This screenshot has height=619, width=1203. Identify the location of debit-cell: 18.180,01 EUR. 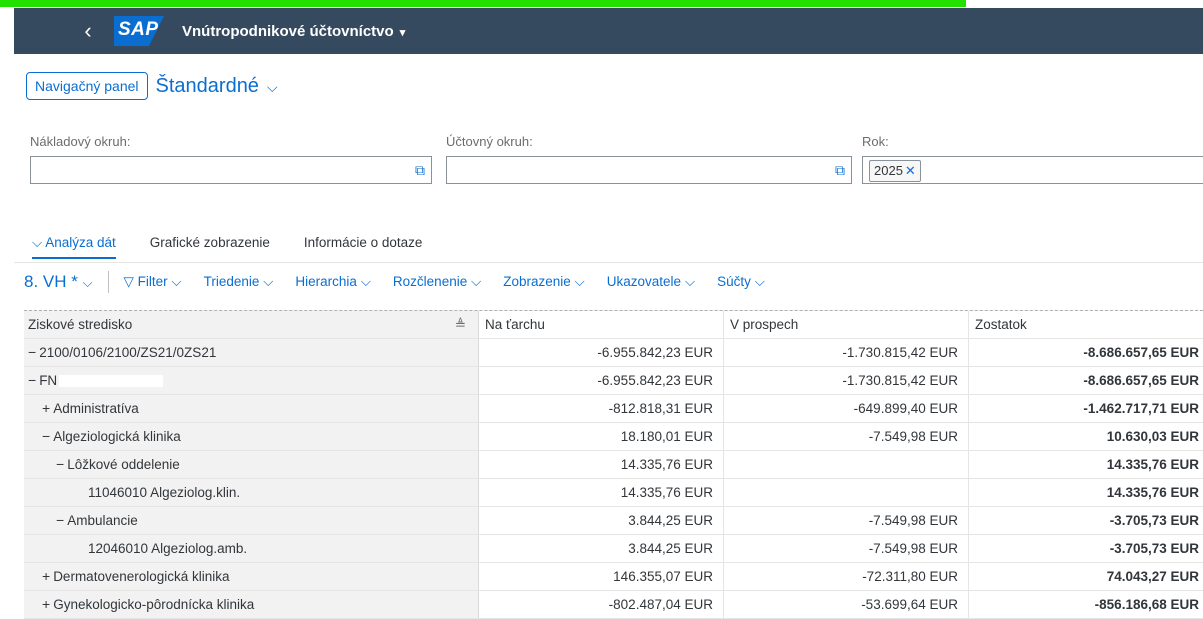
(601, 436).